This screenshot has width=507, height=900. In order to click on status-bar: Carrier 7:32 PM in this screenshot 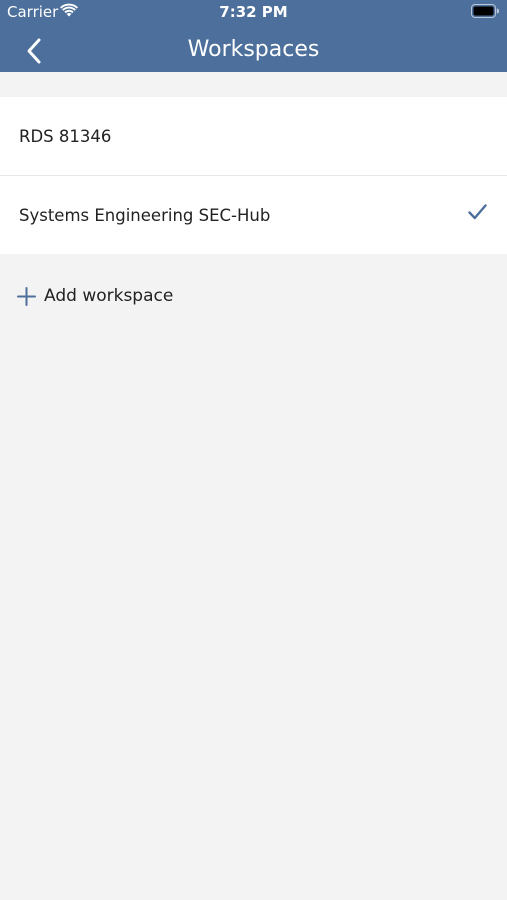, I will do `click(253, 12)`.